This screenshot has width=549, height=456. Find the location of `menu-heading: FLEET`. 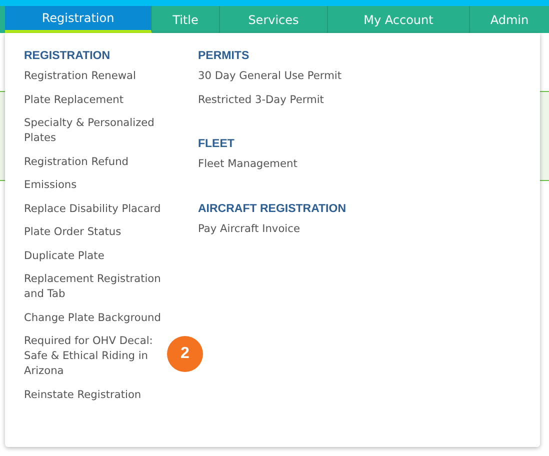

menu-heading: FLEET is located at coordinates (217, 144).